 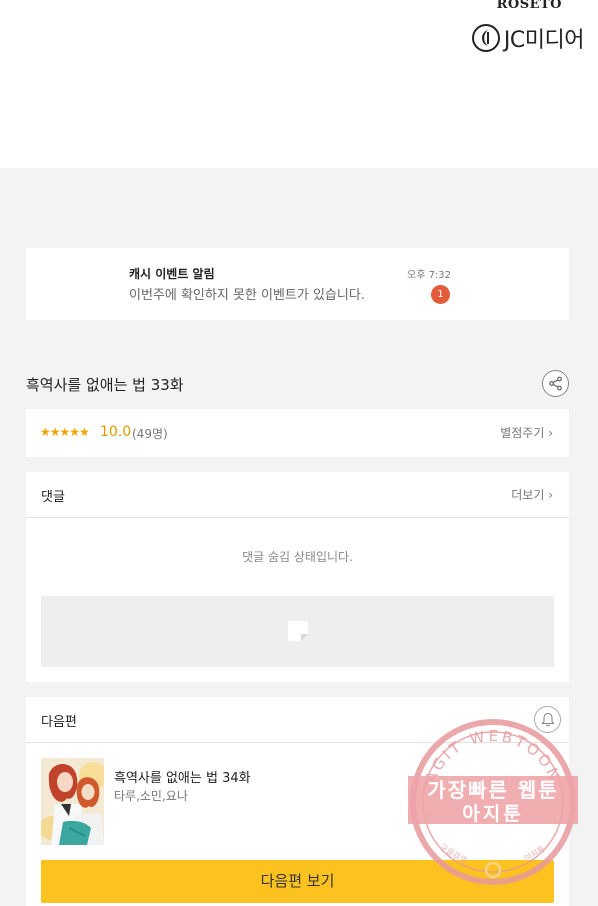 I want to click on rating-stars: ★★★★★, so click(x=65, y=432).